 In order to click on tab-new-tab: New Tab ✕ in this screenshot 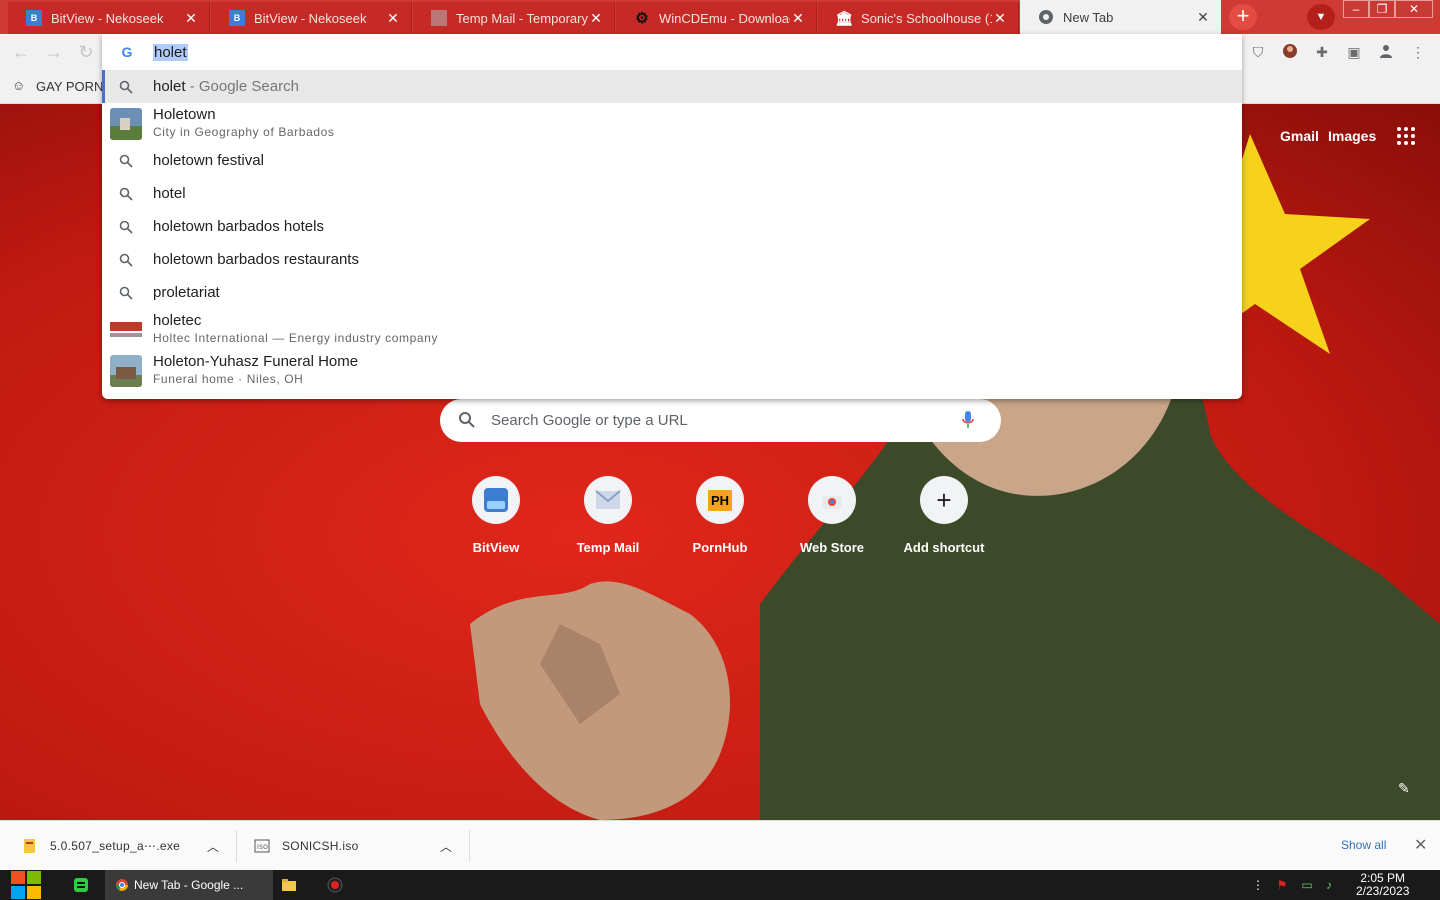, I will do `click(1120, 17)`.